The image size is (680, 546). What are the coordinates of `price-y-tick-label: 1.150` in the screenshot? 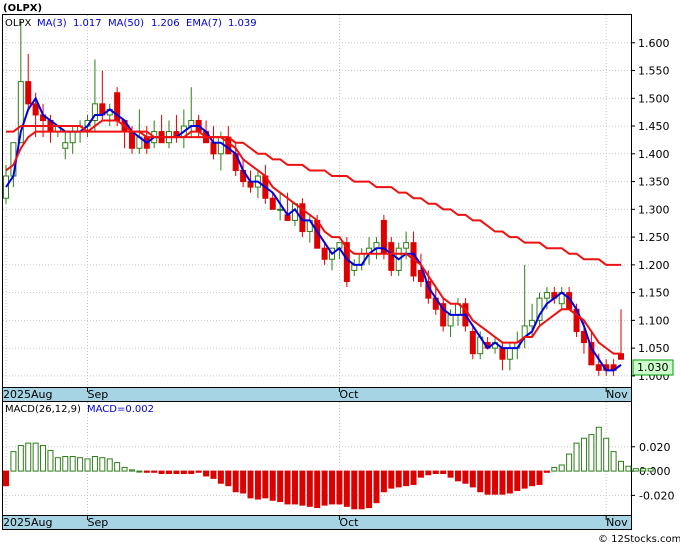 It's located at (654, 293).